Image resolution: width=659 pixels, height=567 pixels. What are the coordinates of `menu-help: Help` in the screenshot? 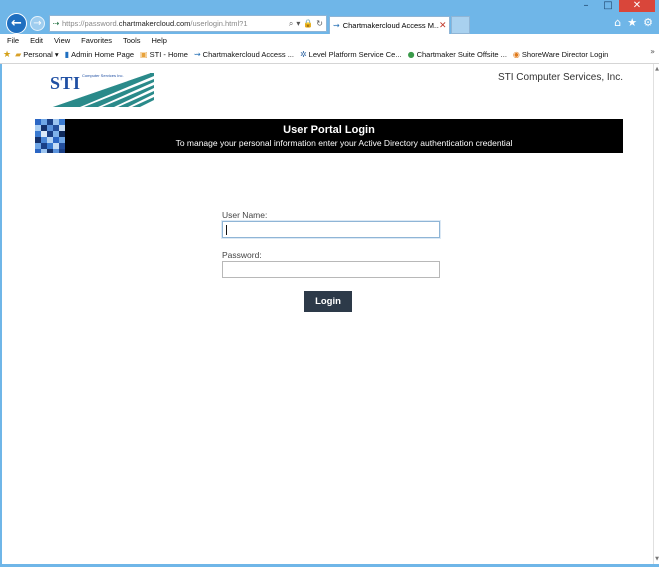 It's located at (159, 40).